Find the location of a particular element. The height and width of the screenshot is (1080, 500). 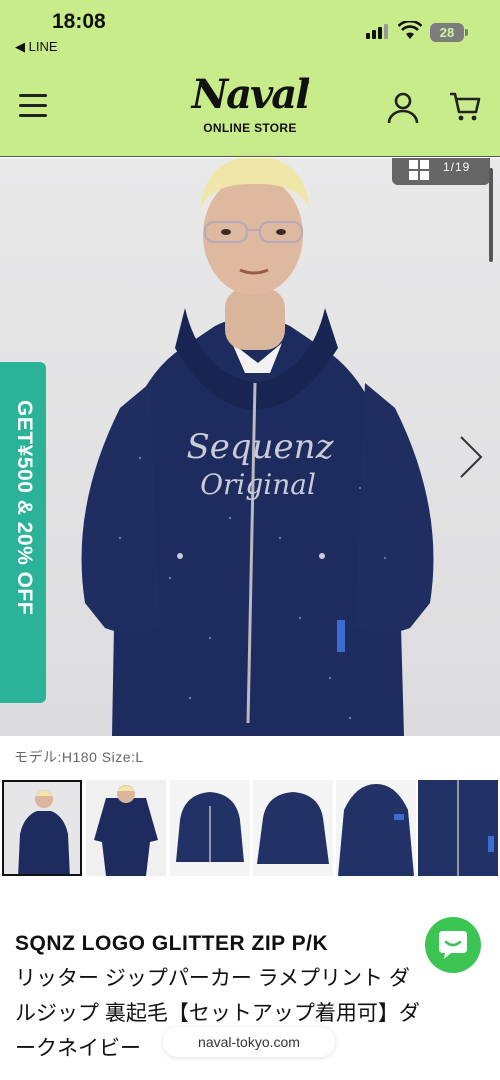

chat-bubble-icon is located at coordinates (453, 945).